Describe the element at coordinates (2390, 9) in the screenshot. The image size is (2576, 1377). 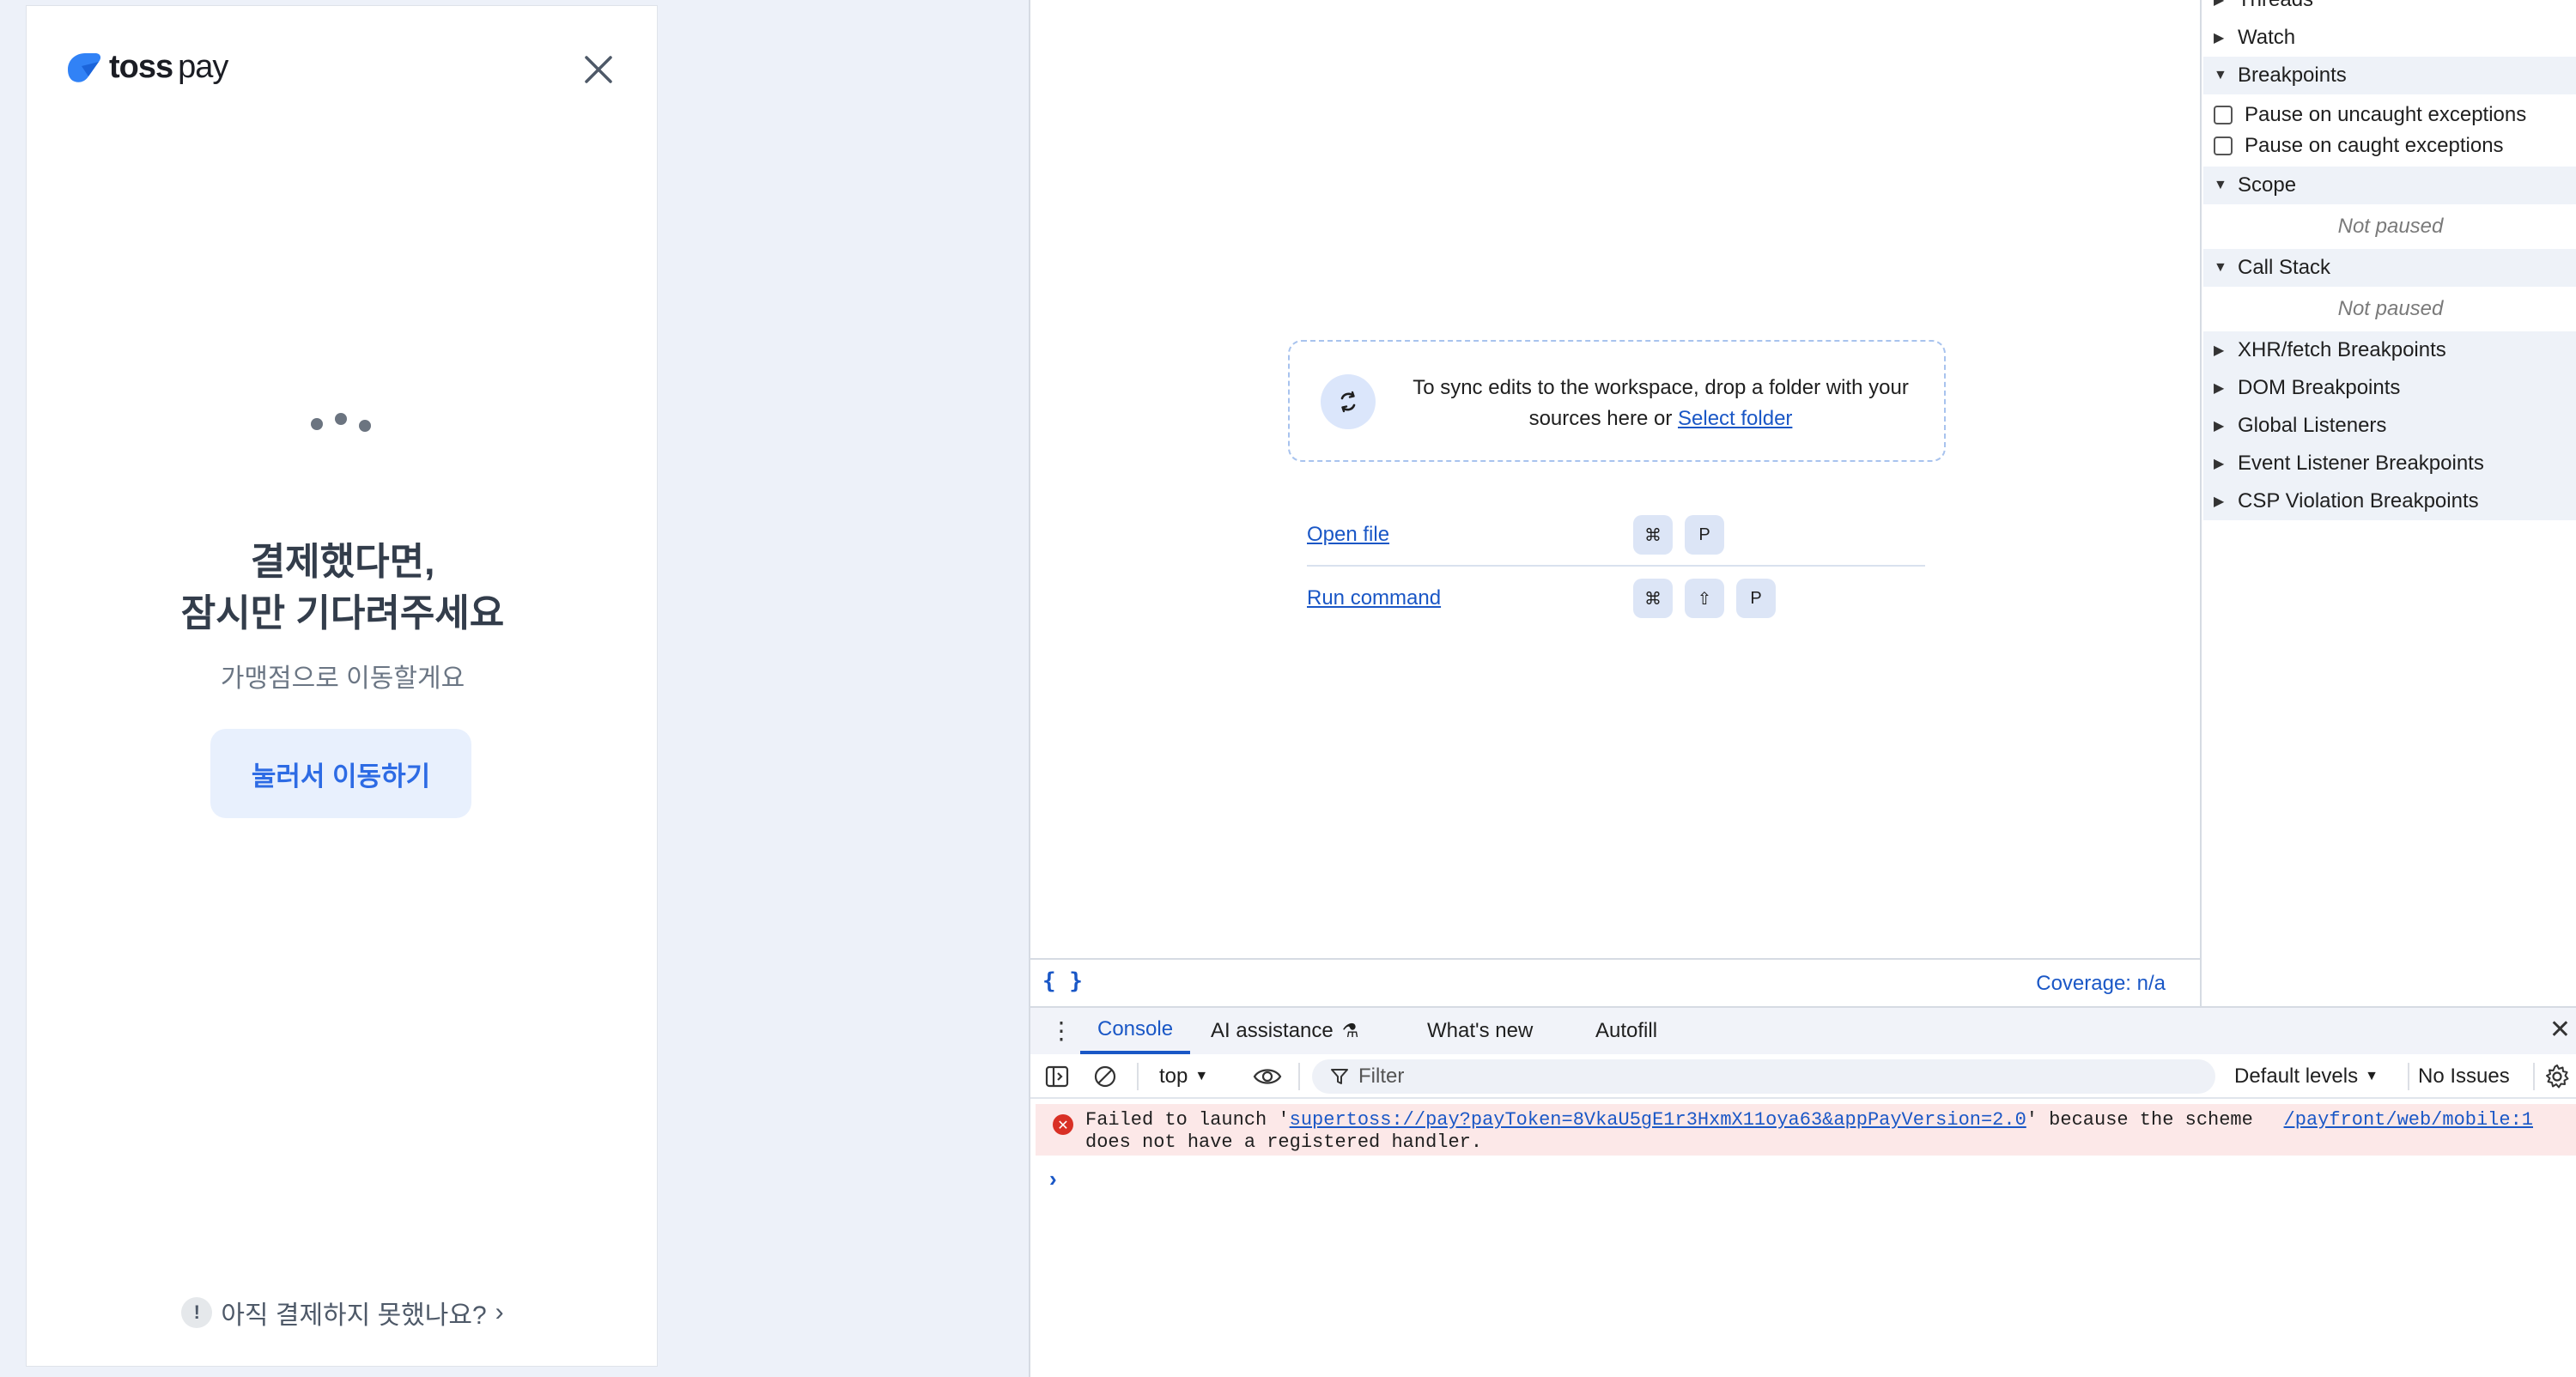
I see `section-threads: ▶Threads` at that location.